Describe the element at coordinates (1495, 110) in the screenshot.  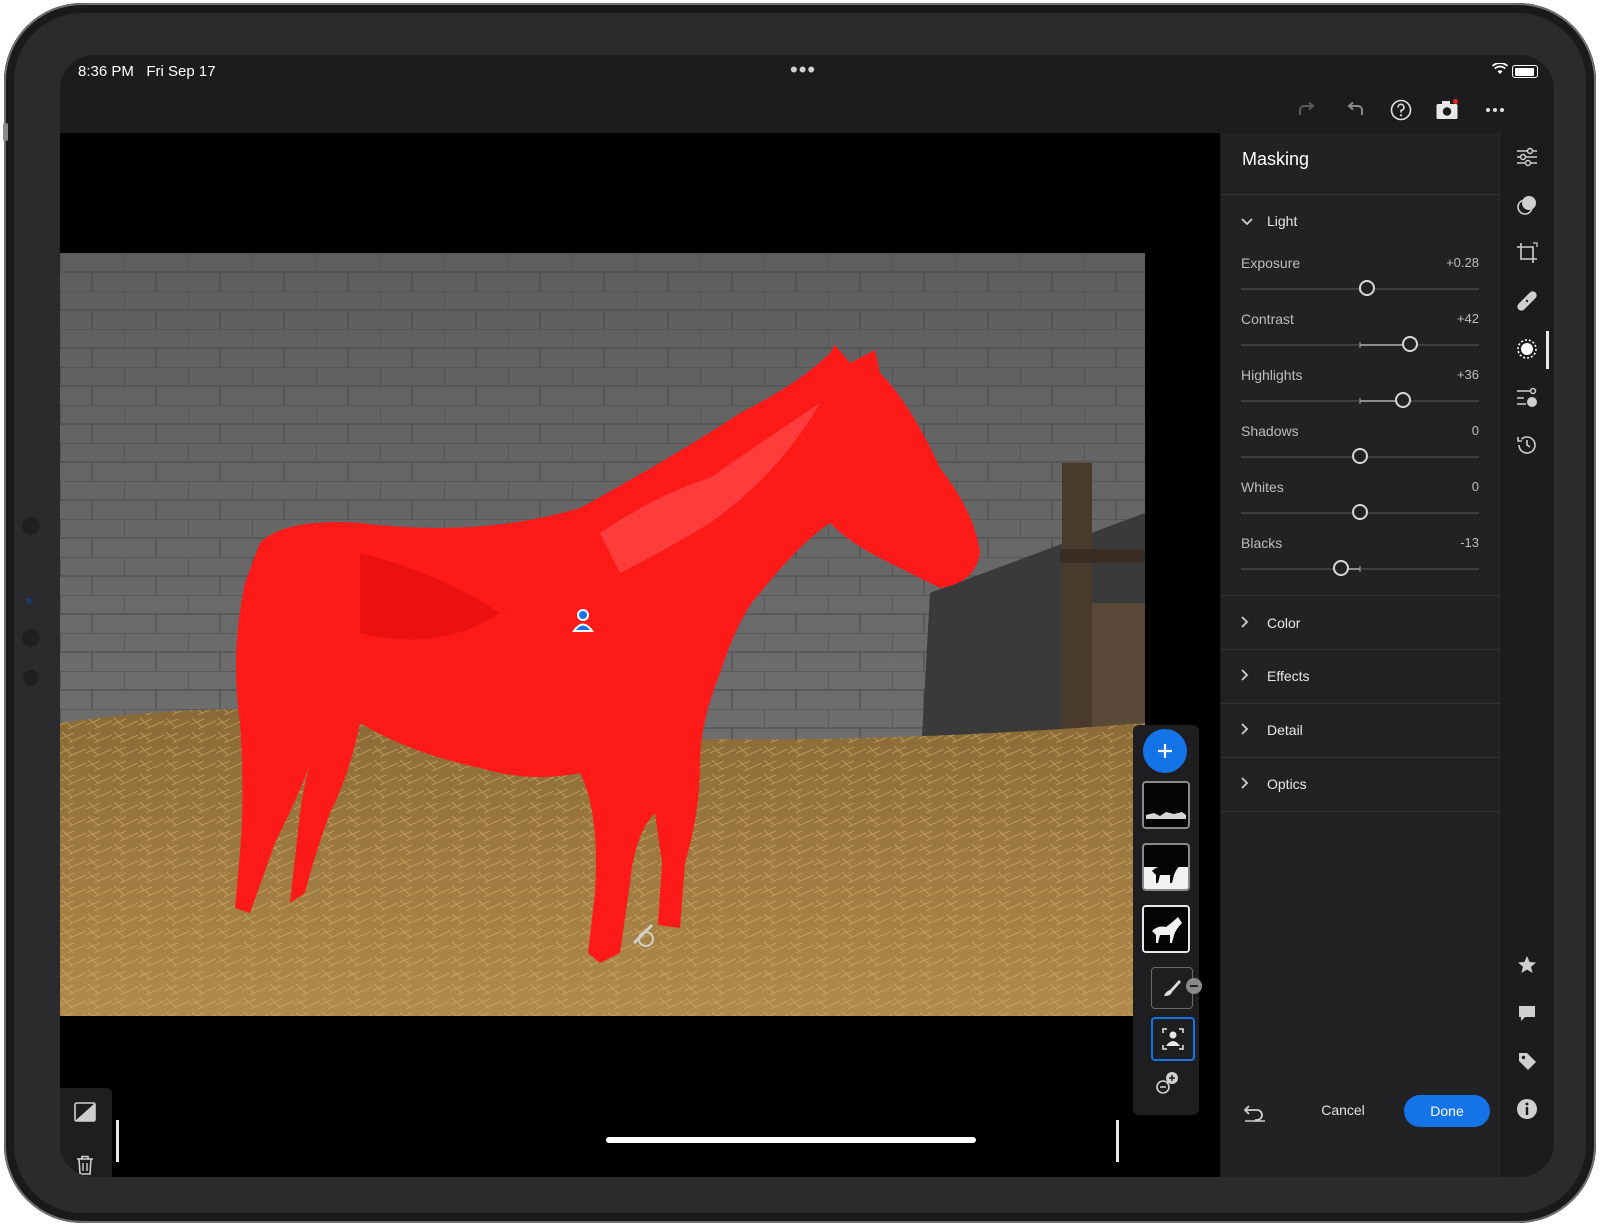
I see `more-icon` at that location.